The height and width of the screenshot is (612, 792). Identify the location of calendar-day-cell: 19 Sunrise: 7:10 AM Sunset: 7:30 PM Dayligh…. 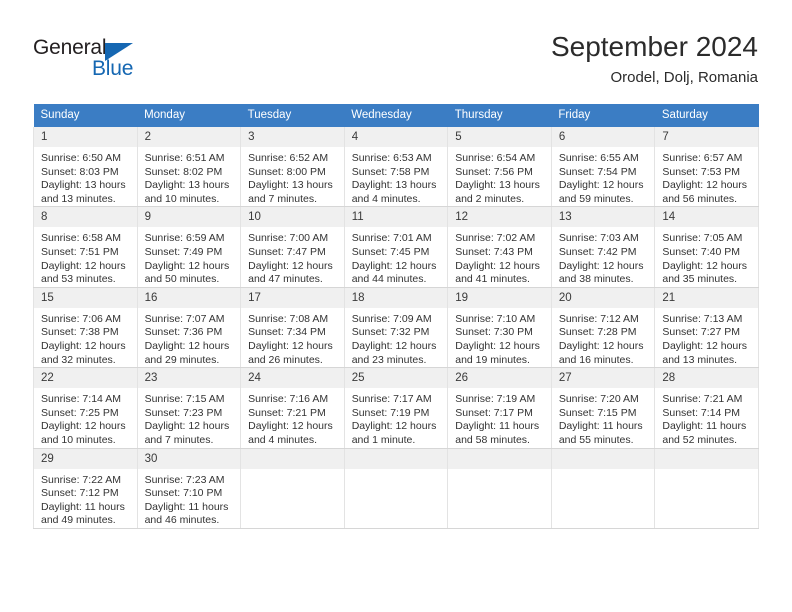
(499, 328).